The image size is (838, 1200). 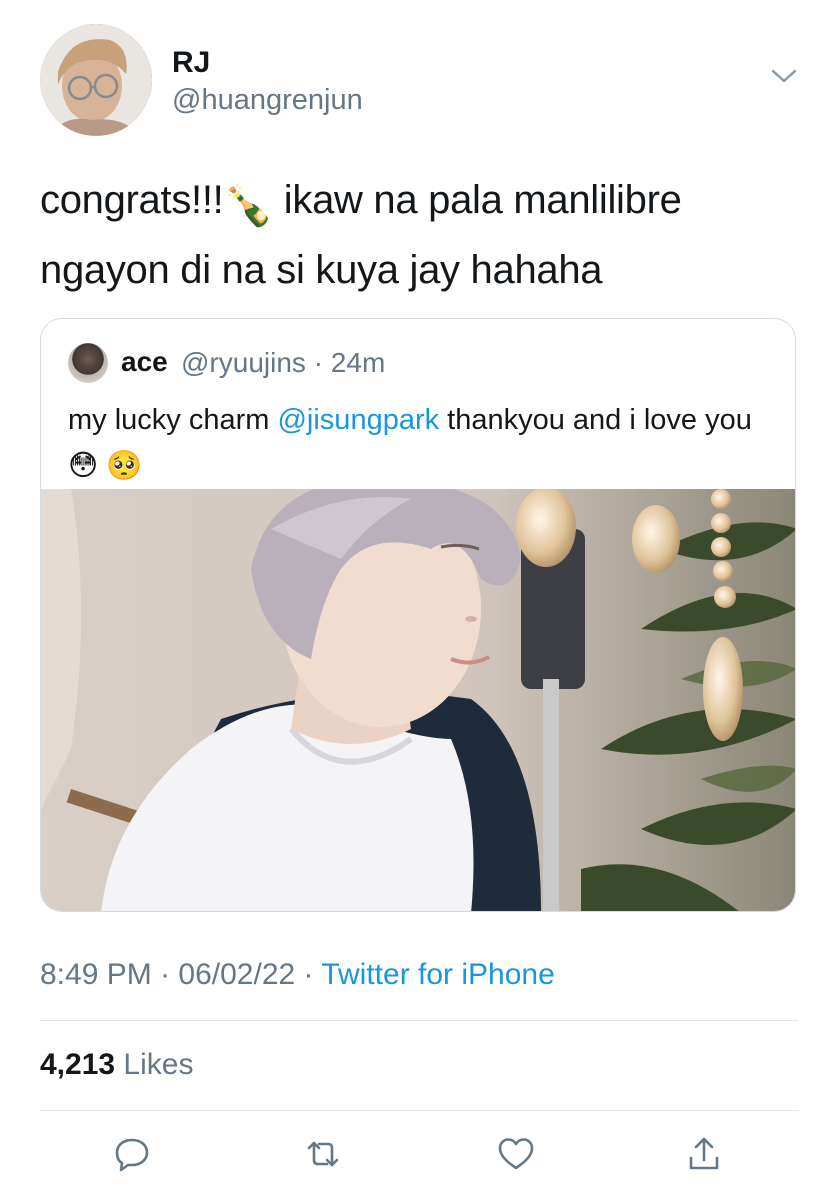 I want to click on tweet-text-part1: congrats!!!, so click(x=132, y=200).